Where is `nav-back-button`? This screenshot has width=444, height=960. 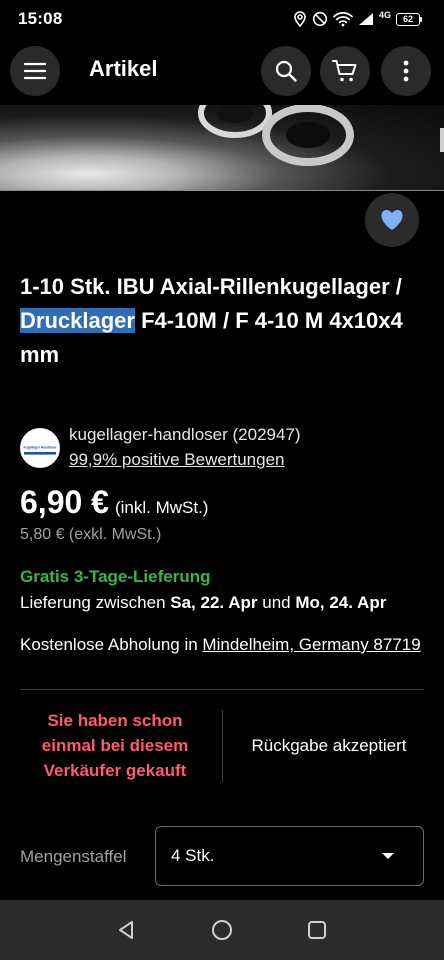 nav-back-button is located at coordinates (127, 930).